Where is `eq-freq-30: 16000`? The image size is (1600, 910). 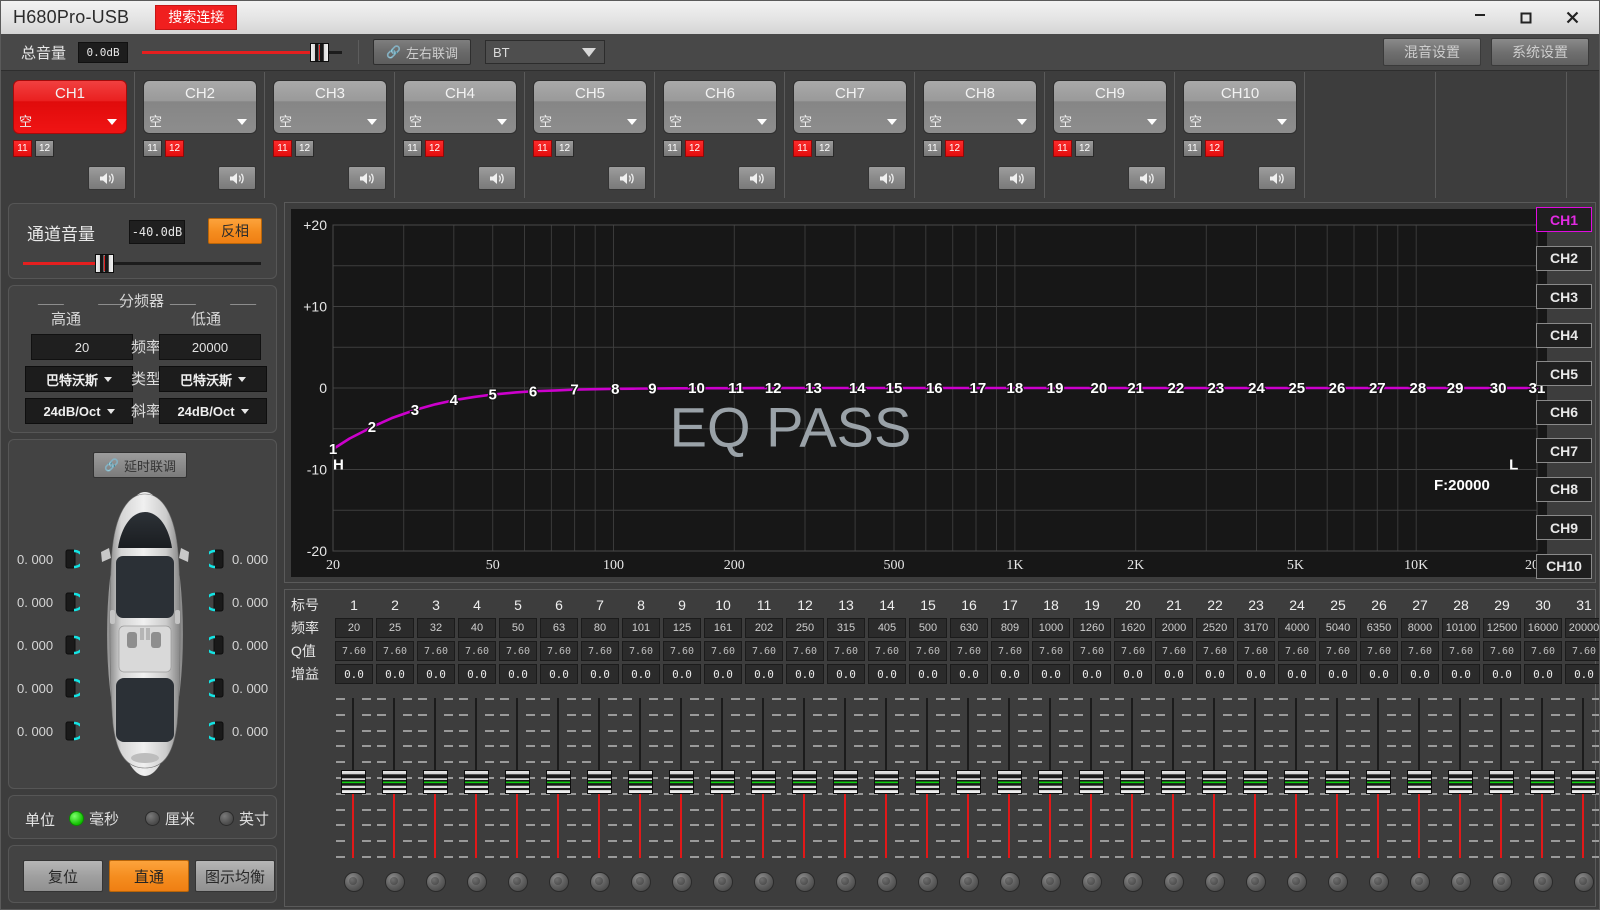
eq-freq-30: 16000 is located at coordinates (1543, 628).